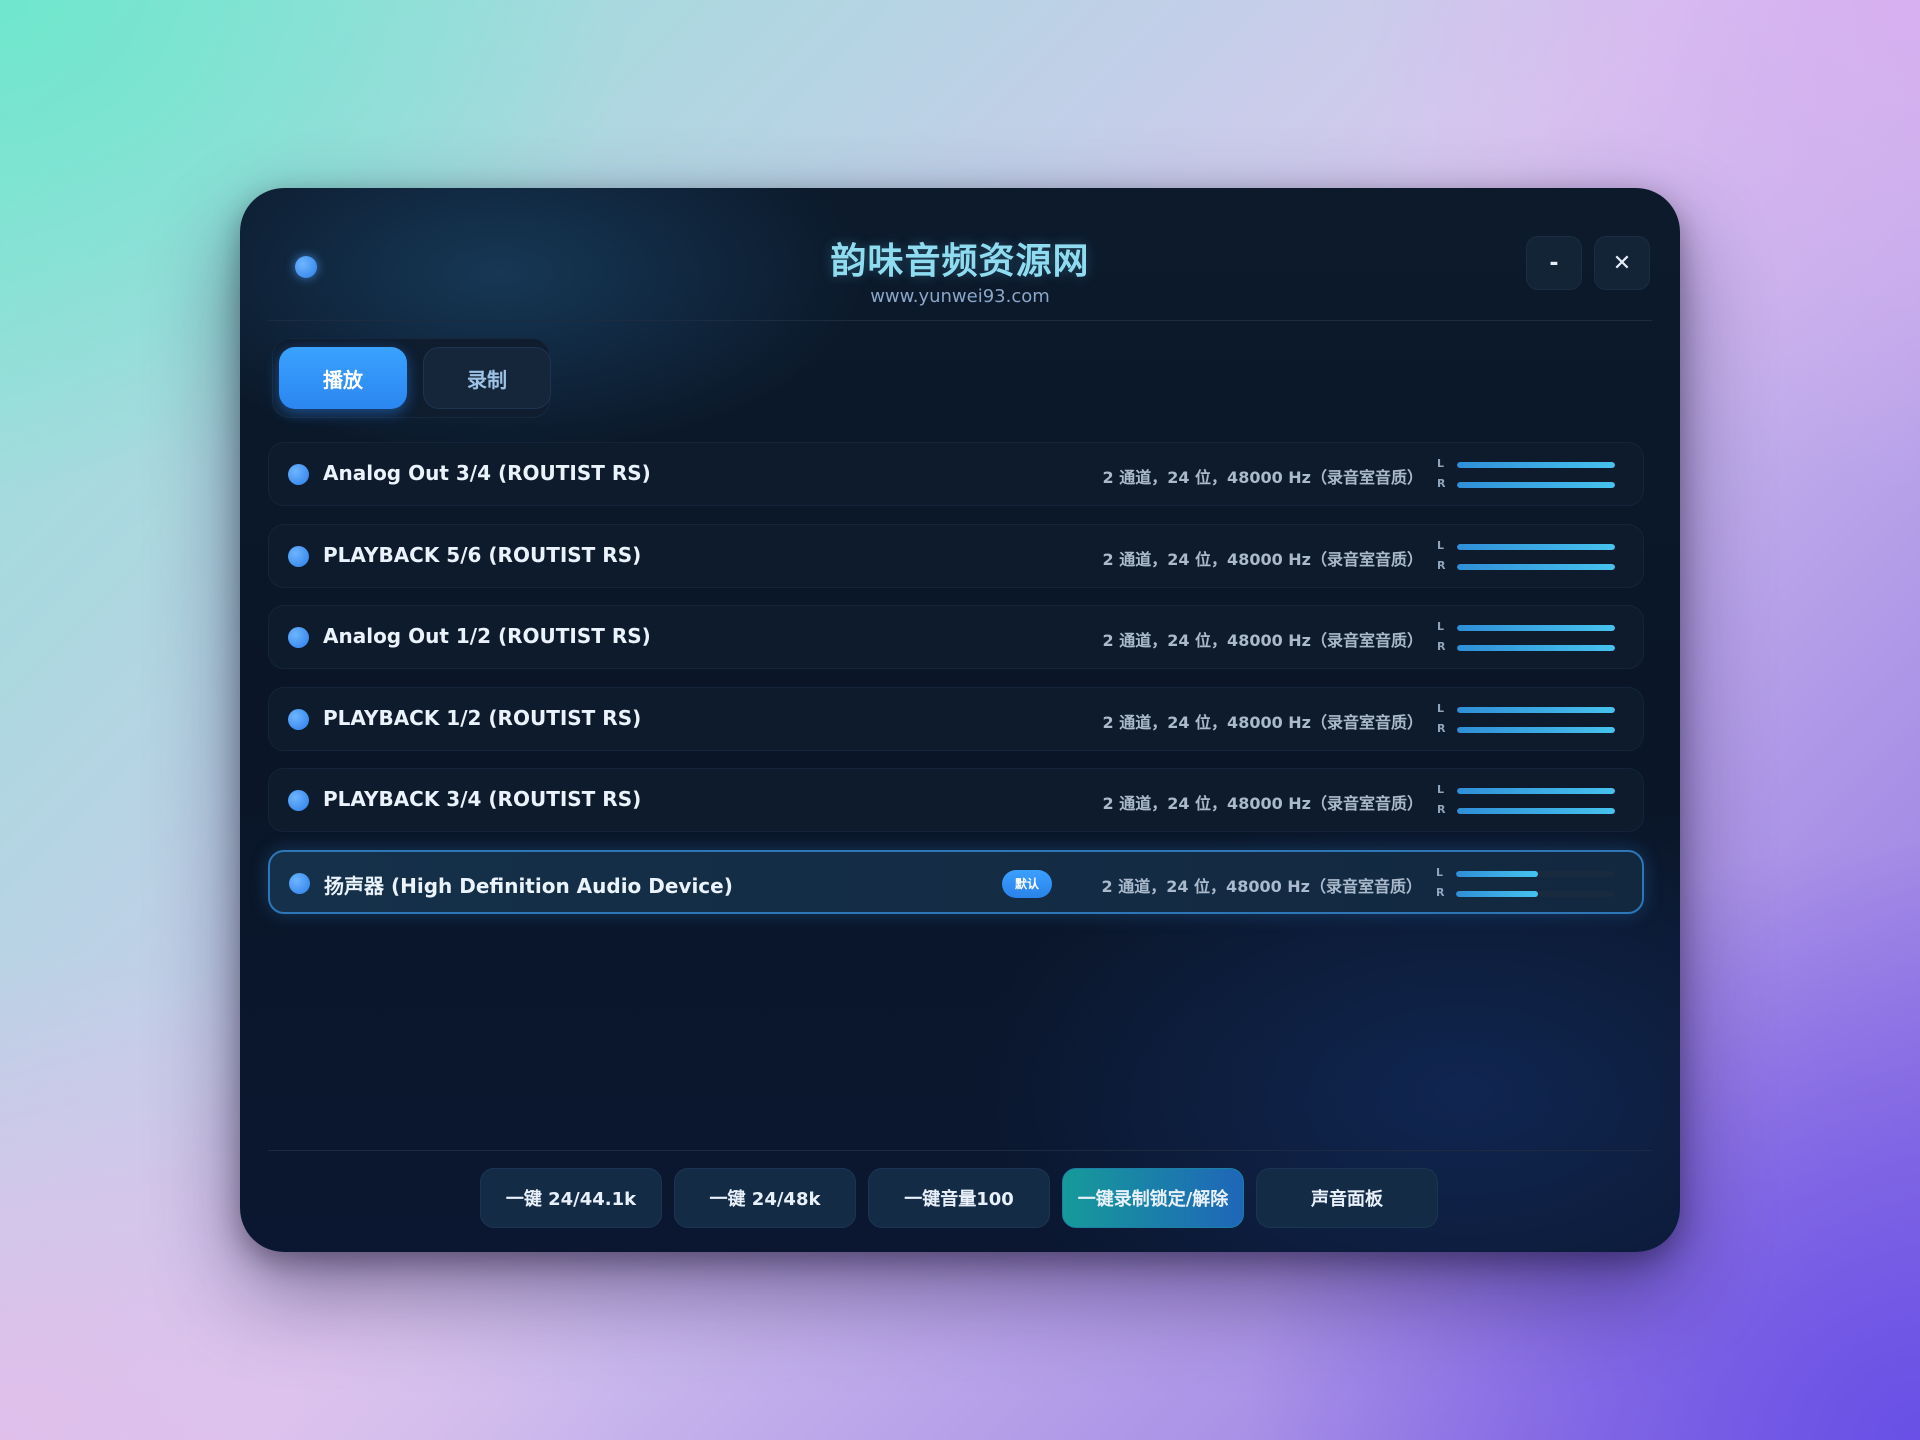 Image resolution: width=1920 pixels, height=1440 pixels. What do you see at coordinates (487, 378) in the screenshot?
I see `tab-recording: 录制` at bounding box center [487, 378].